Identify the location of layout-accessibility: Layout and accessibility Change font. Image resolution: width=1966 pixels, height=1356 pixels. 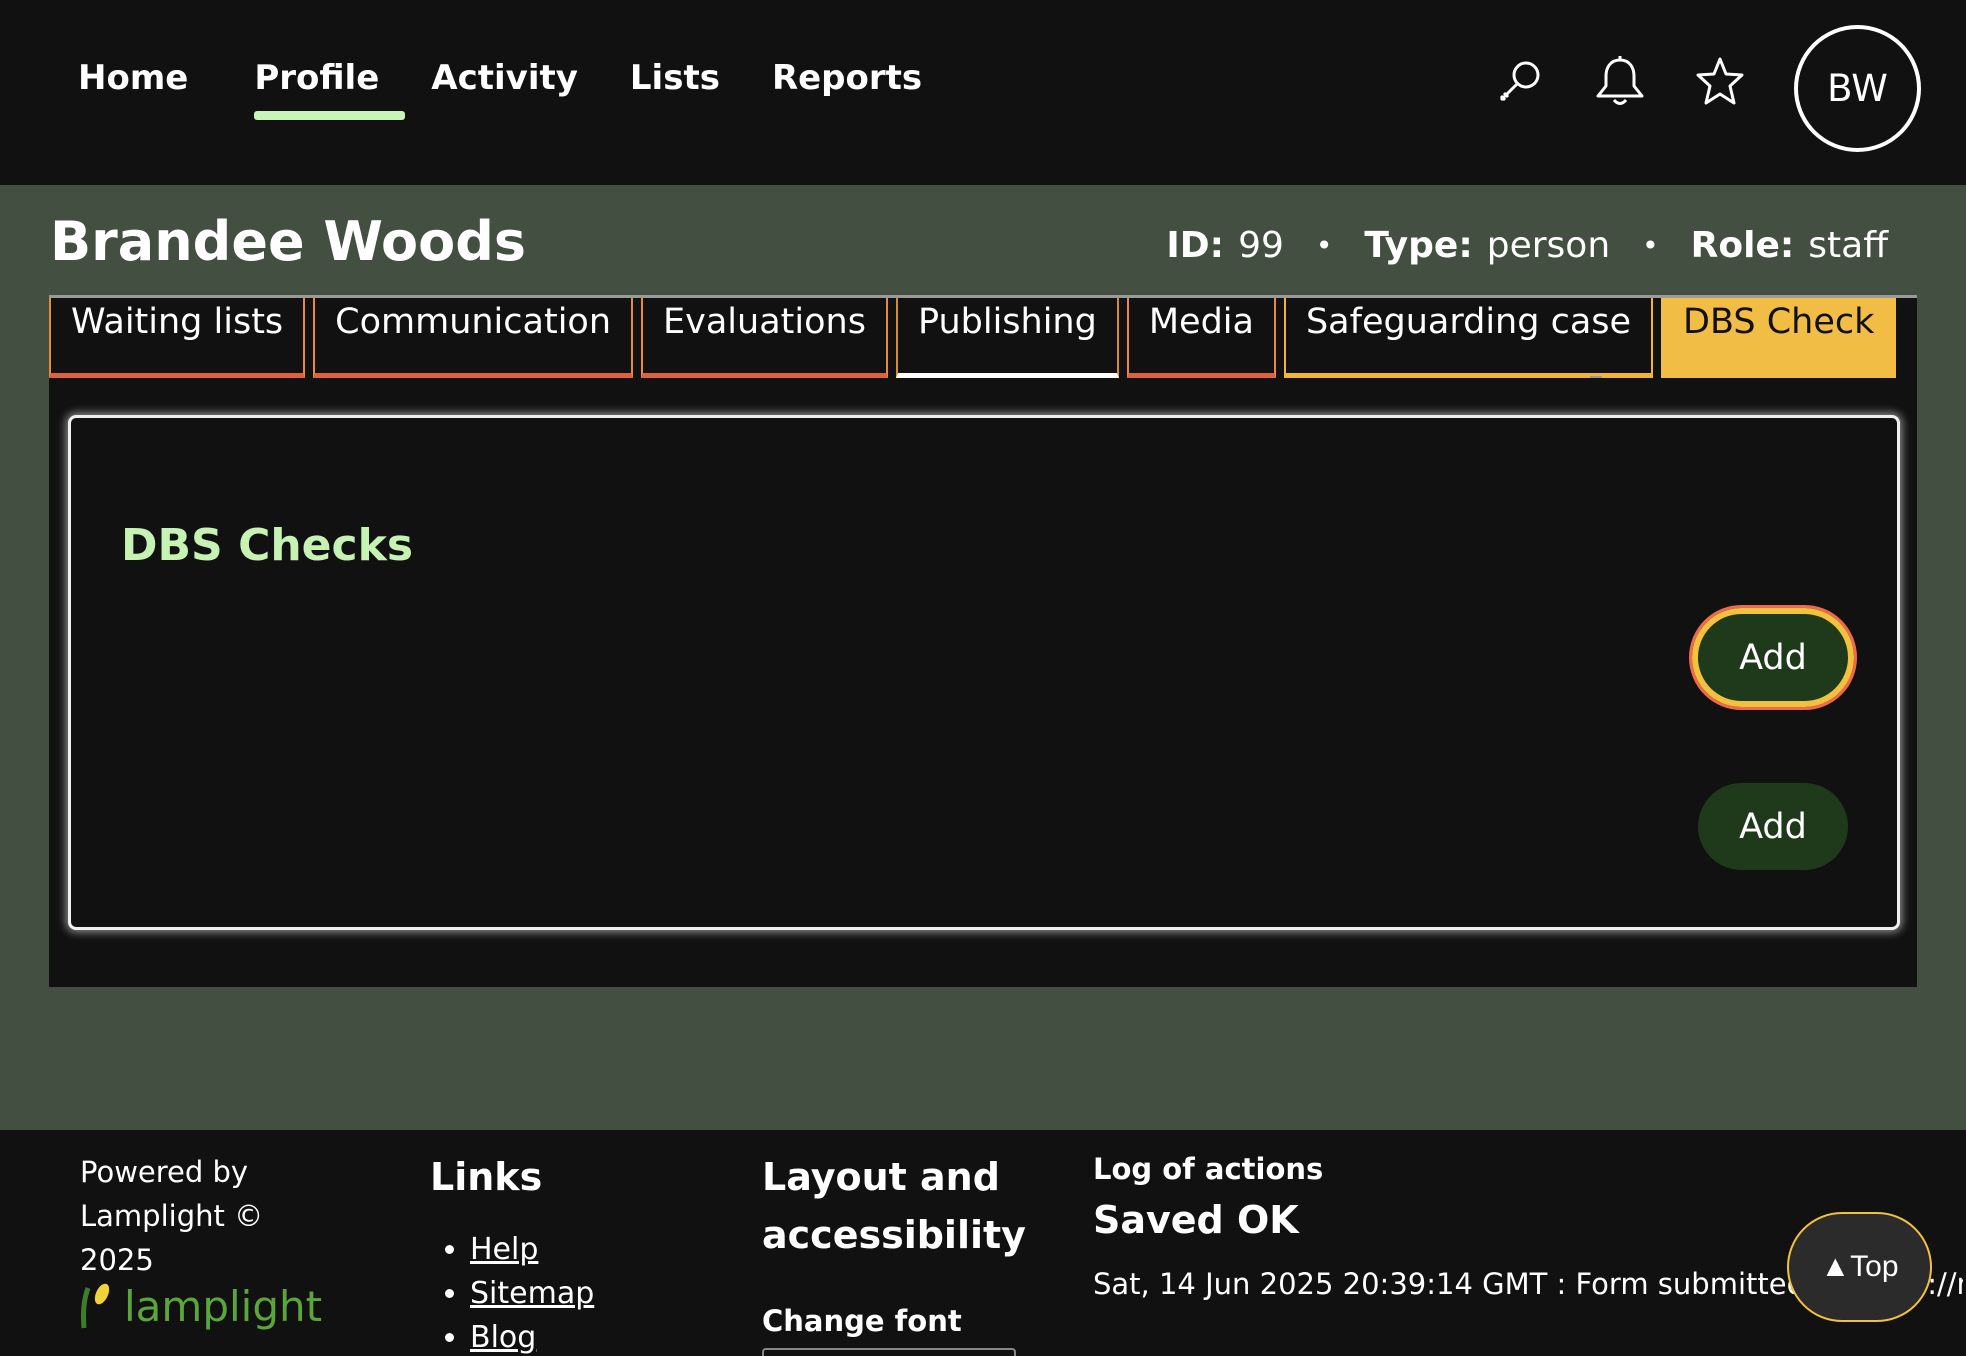
(894, 1243).